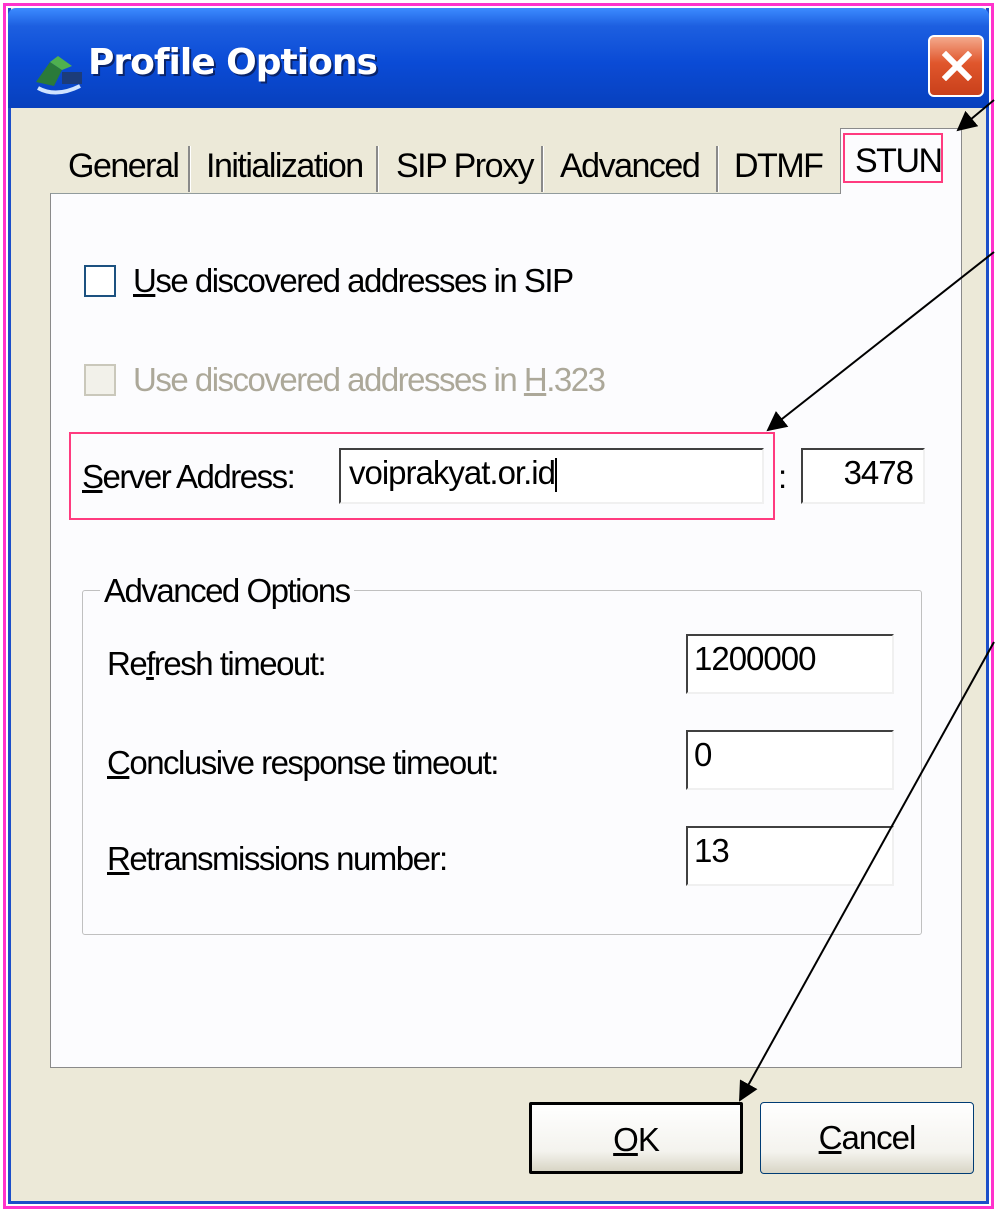  What do you see at coordinates (867, 871) in the screenshot?
I see `arrow-to-ok-button` at bounding box center [867, 871].